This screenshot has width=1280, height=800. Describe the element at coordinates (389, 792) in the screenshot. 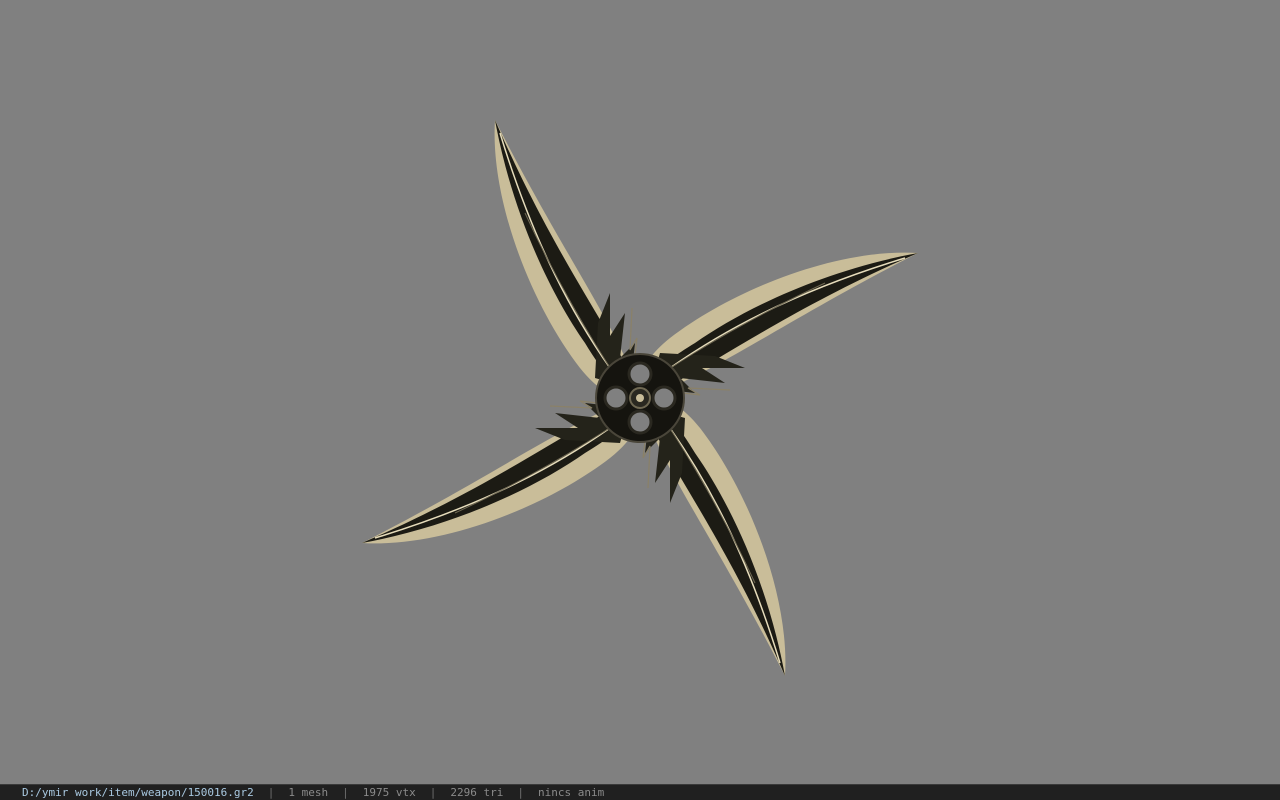

I see `vertex-count: 1975 vtx` at that location.